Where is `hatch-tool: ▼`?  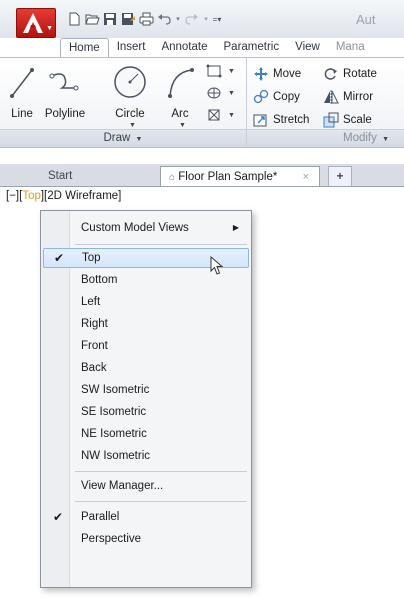 hatch-tool: ▼ is located at coordinates (220, 93).